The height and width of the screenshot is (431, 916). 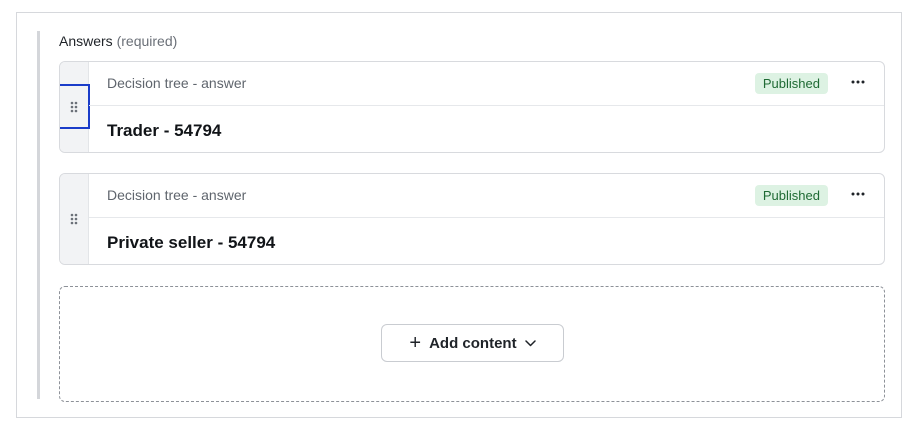 I want to click on plus-icon: +, so click(x=415, y=343).